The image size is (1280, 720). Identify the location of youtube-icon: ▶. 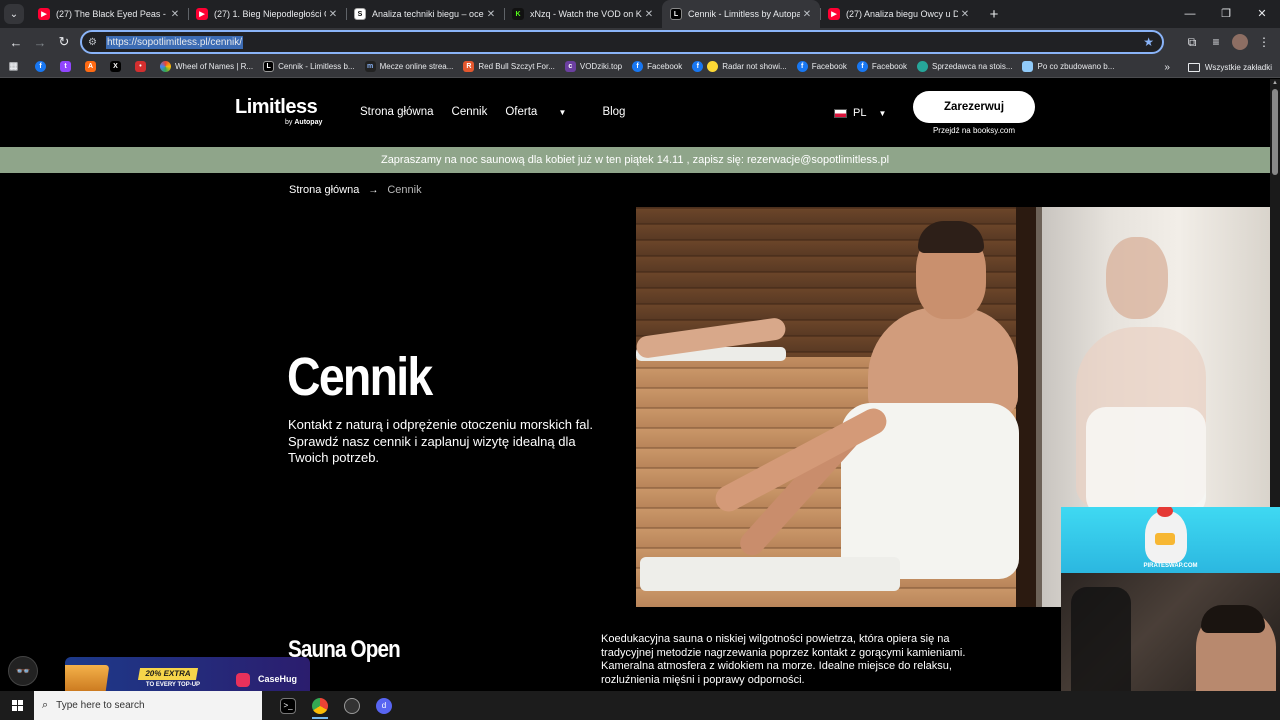
(202, 14).